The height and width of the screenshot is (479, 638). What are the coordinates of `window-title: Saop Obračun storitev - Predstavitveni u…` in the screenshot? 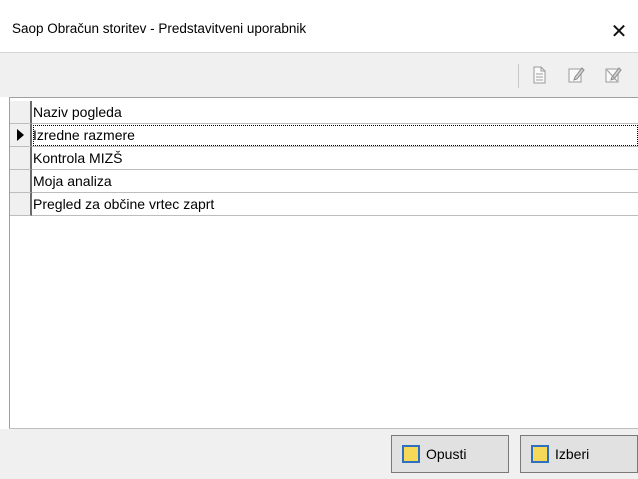 It's located at (159, 28).